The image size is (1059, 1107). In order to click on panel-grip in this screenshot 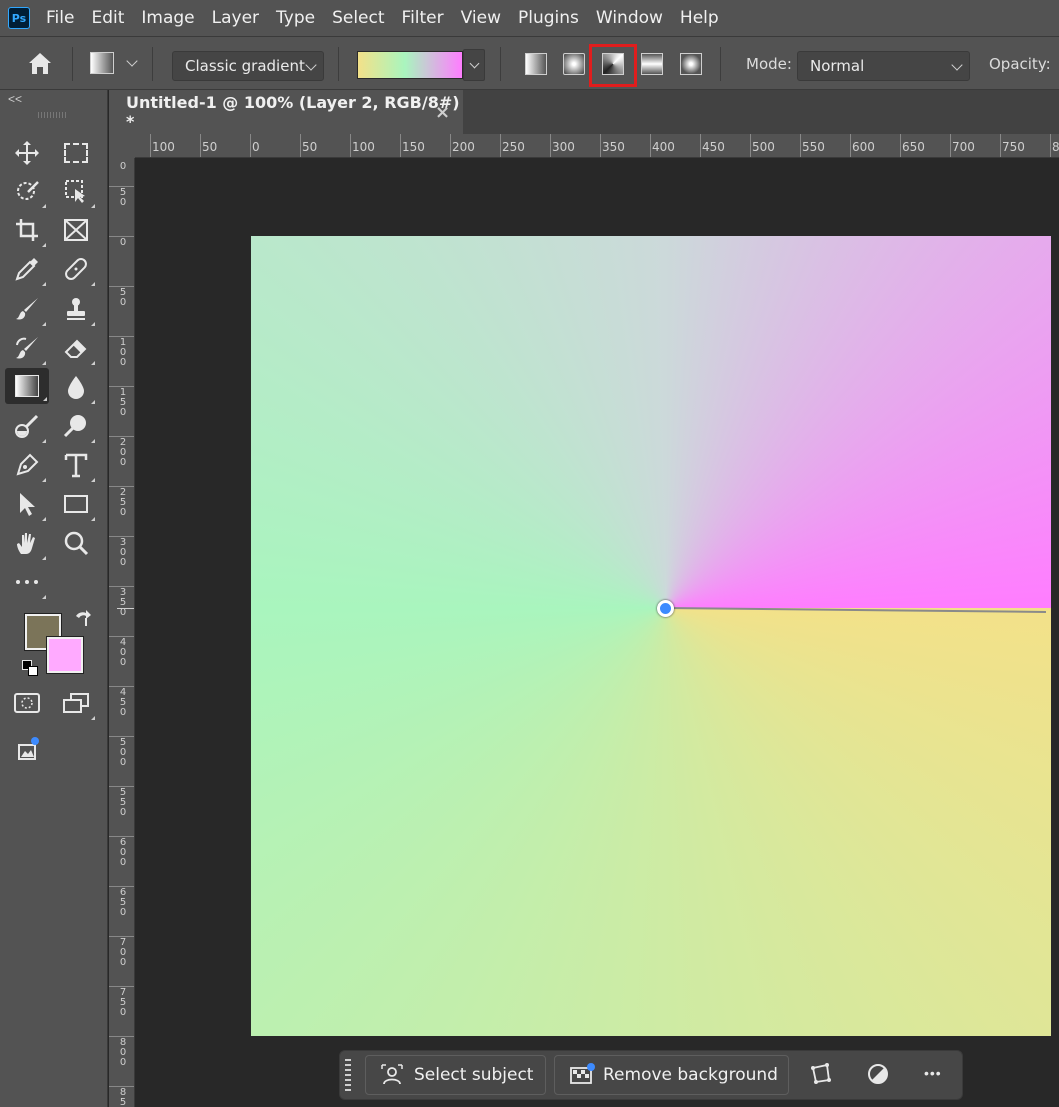, I will do `click(53, 115)`.